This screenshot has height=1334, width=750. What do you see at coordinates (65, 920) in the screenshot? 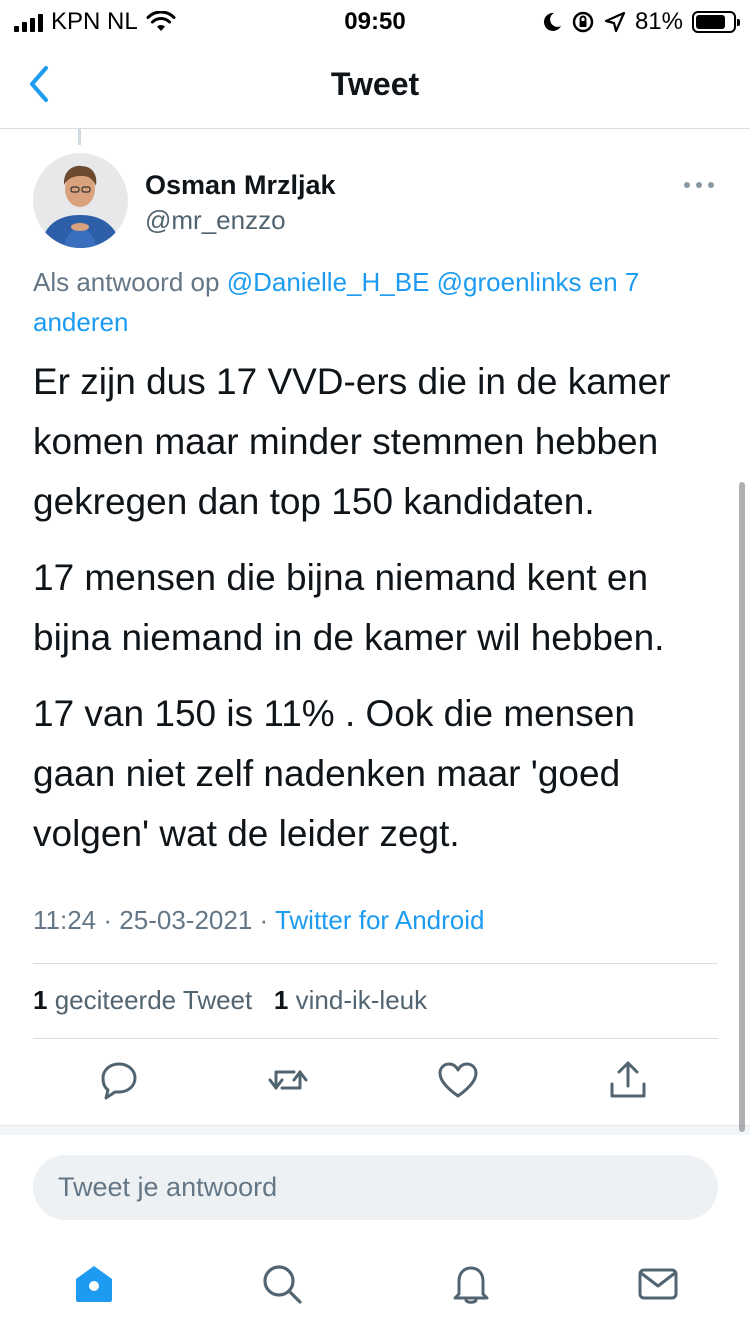
I see `tweet-time: 11:24` at bounding box center [65, 920].